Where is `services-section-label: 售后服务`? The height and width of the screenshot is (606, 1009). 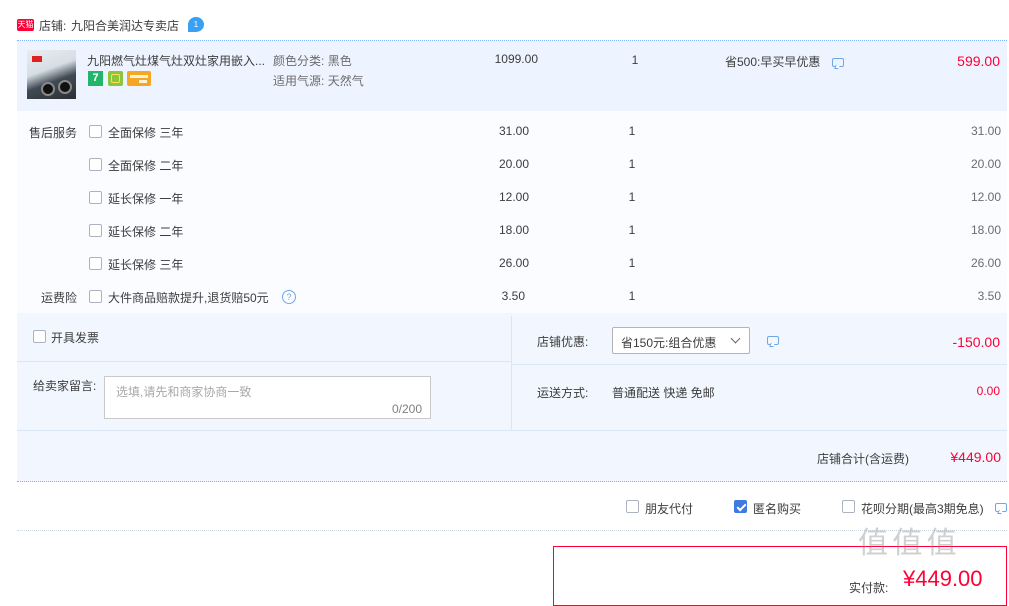 services-section-label: 售后服务 is located at coordinates (53, 133).